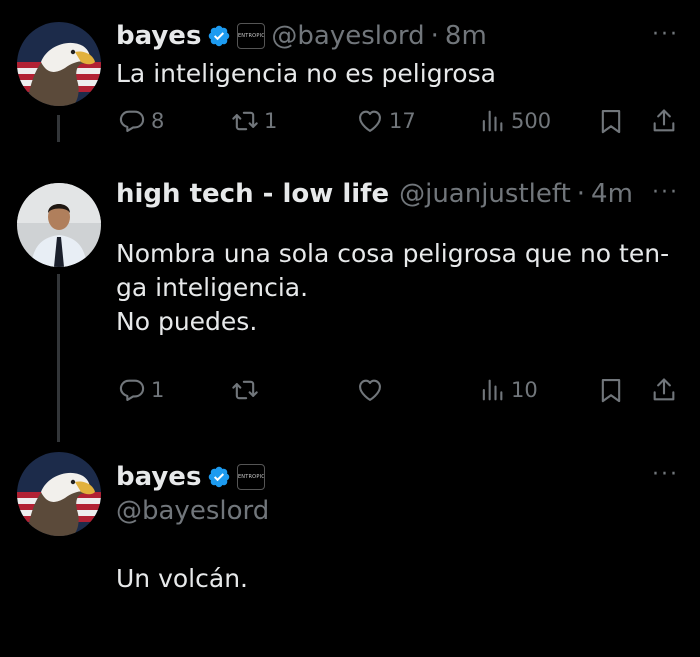 The height and width of the screenshot is (657, 700). I want to click on reply-button: 8, so click(141, 121).